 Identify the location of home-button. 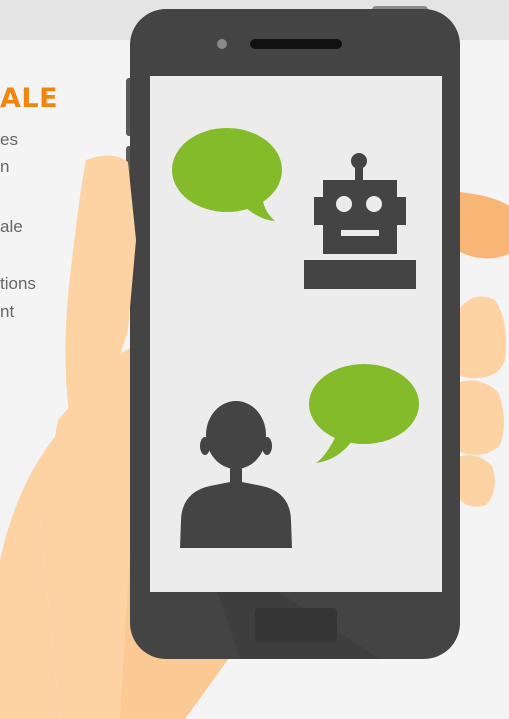
(296, 625).